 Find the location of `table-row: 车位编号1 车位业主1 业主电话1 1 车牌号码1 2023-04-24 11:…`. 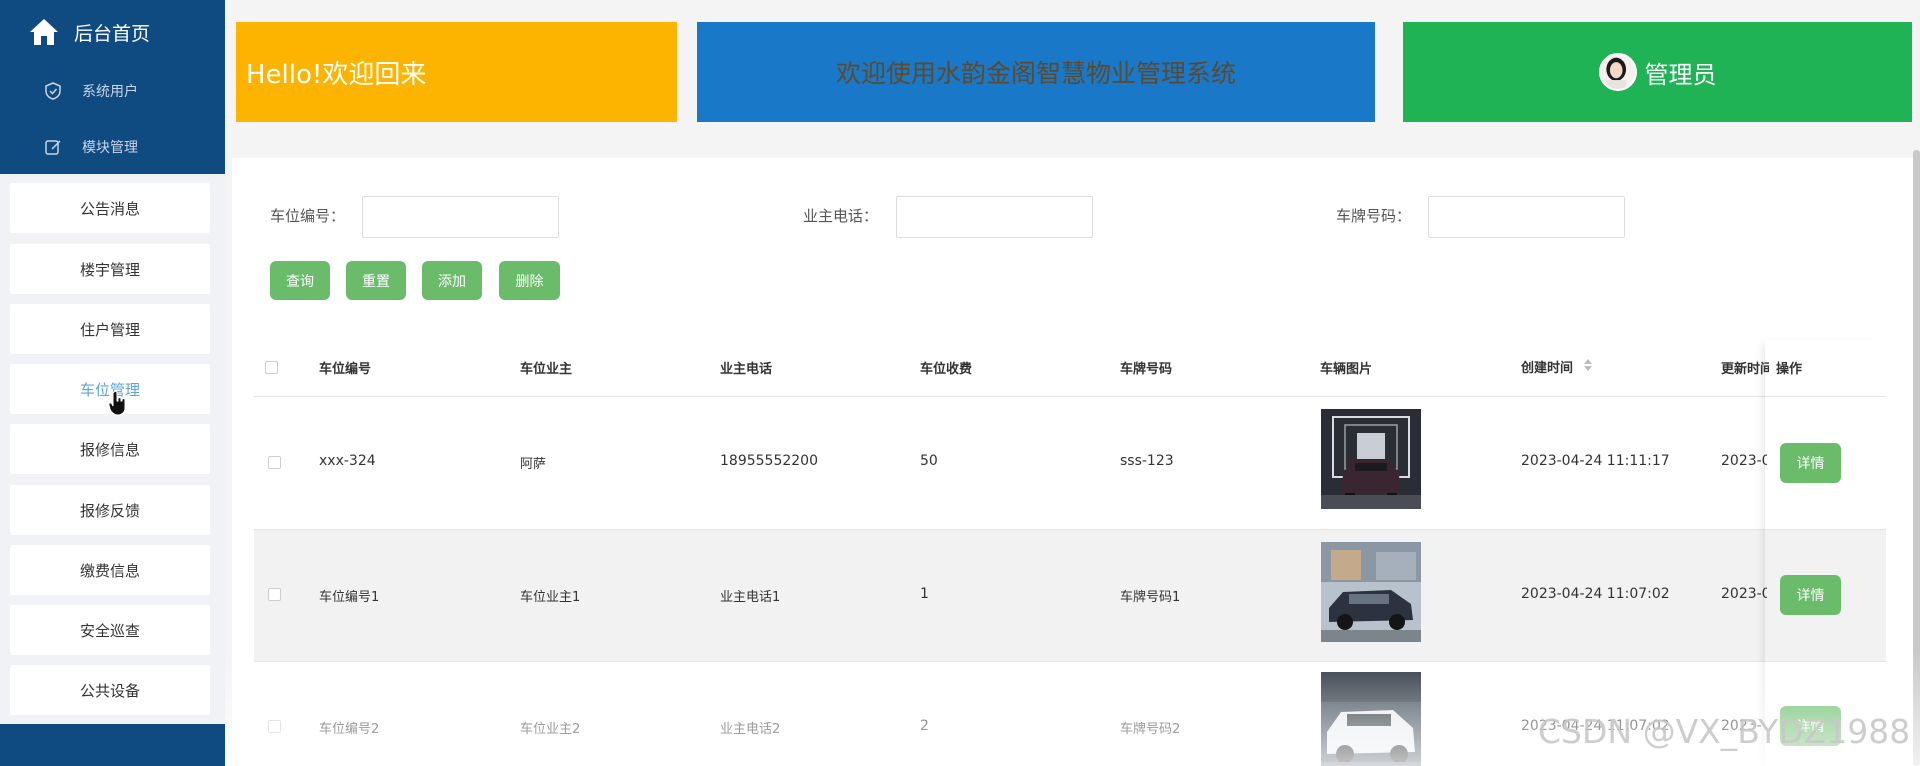

table-row: 车位编号1 车位业主1 业主电话1 1 车牌号码1 2023-04-24 11:… is located at coordinates (1070, 596).